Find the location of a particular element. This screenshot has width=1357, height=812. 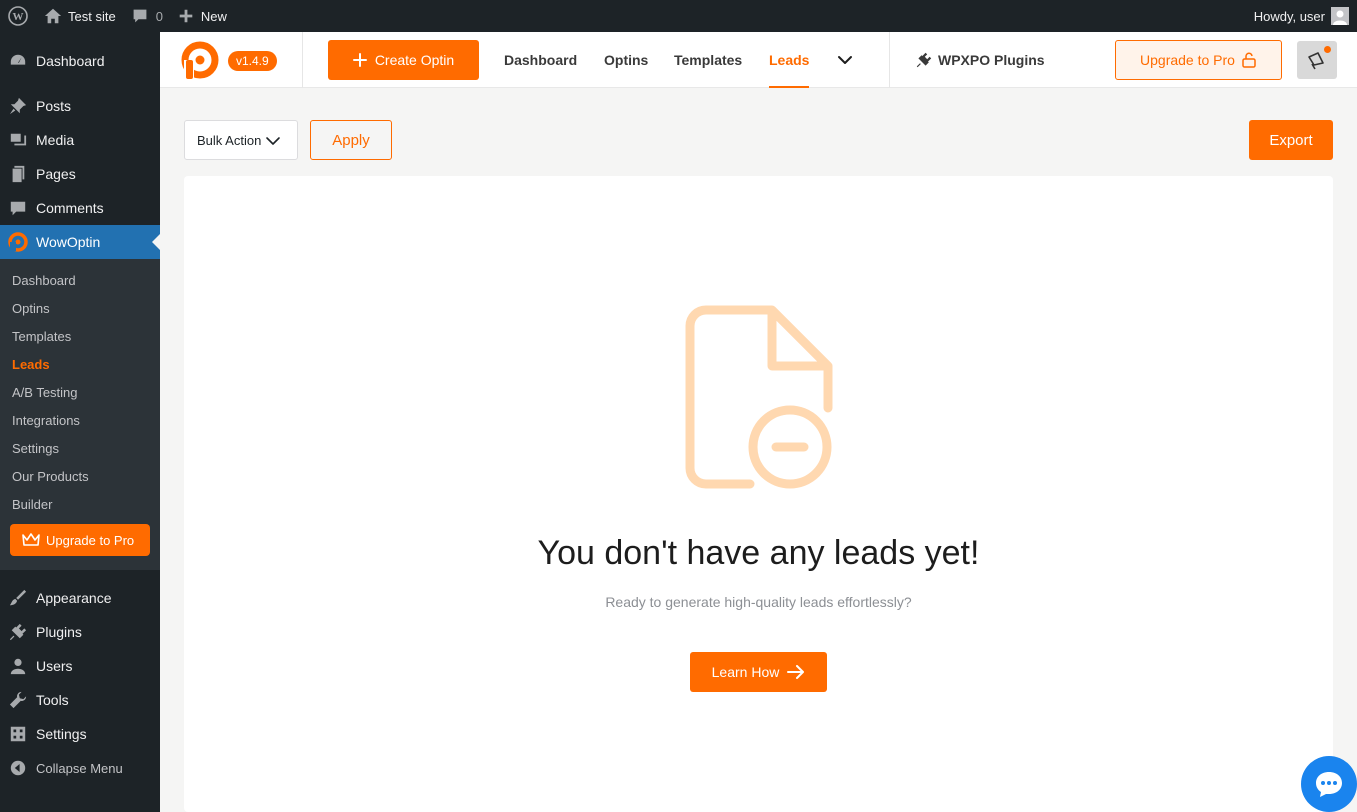

version-badge: v1.4.9 is located at coordinates (252, 61).